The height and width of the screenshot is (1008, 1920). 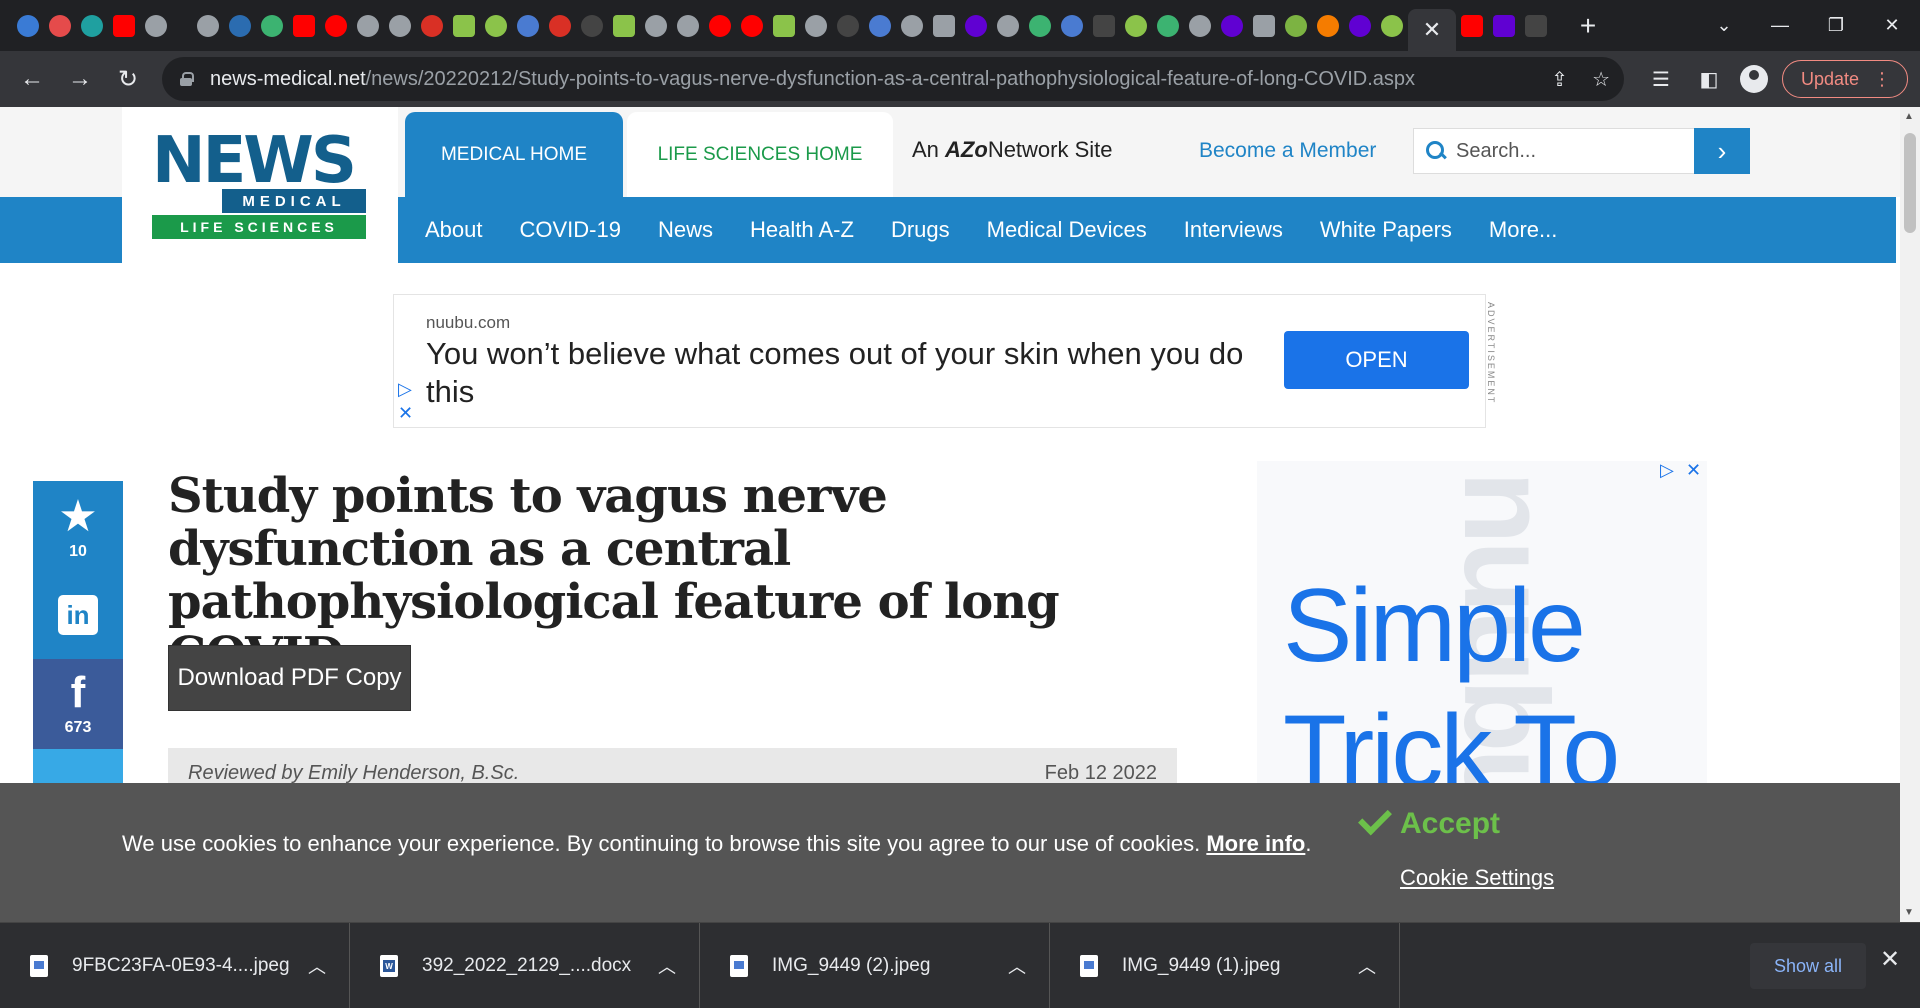 I want to click on side-adchoices-icon: ▷, so click(x=1667, y=470).